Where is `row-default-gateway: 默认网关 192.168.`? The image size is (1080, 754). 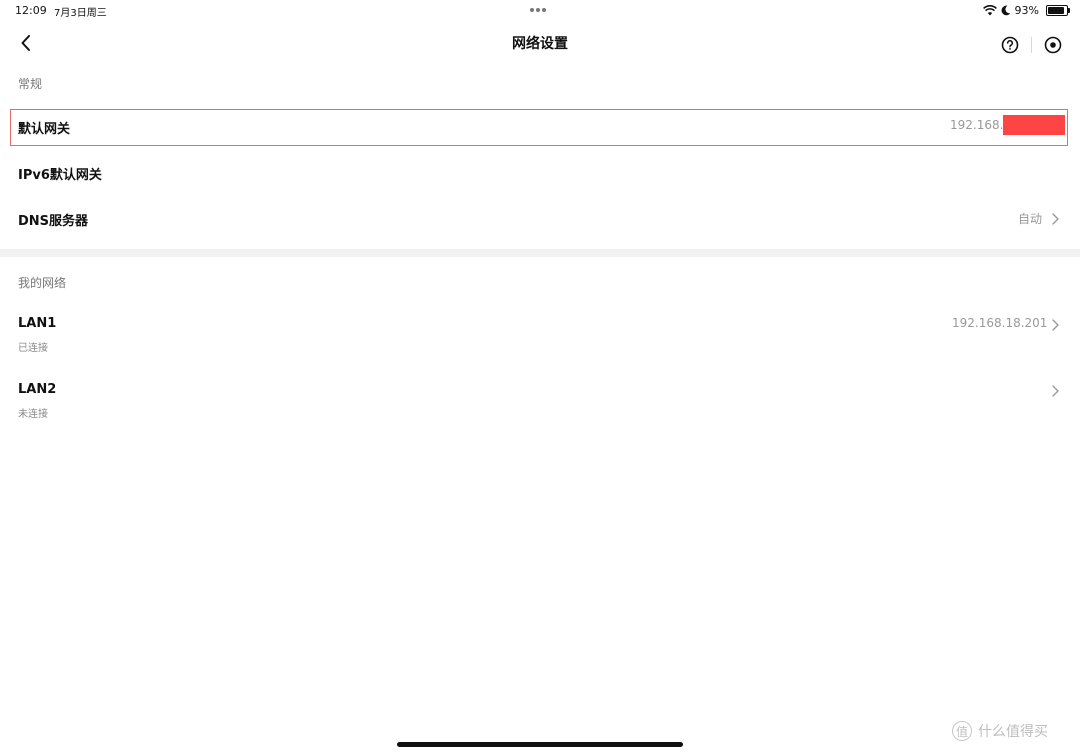
row-default-gateway: 默认网关 192.168. is located at coordinates (540, 128).